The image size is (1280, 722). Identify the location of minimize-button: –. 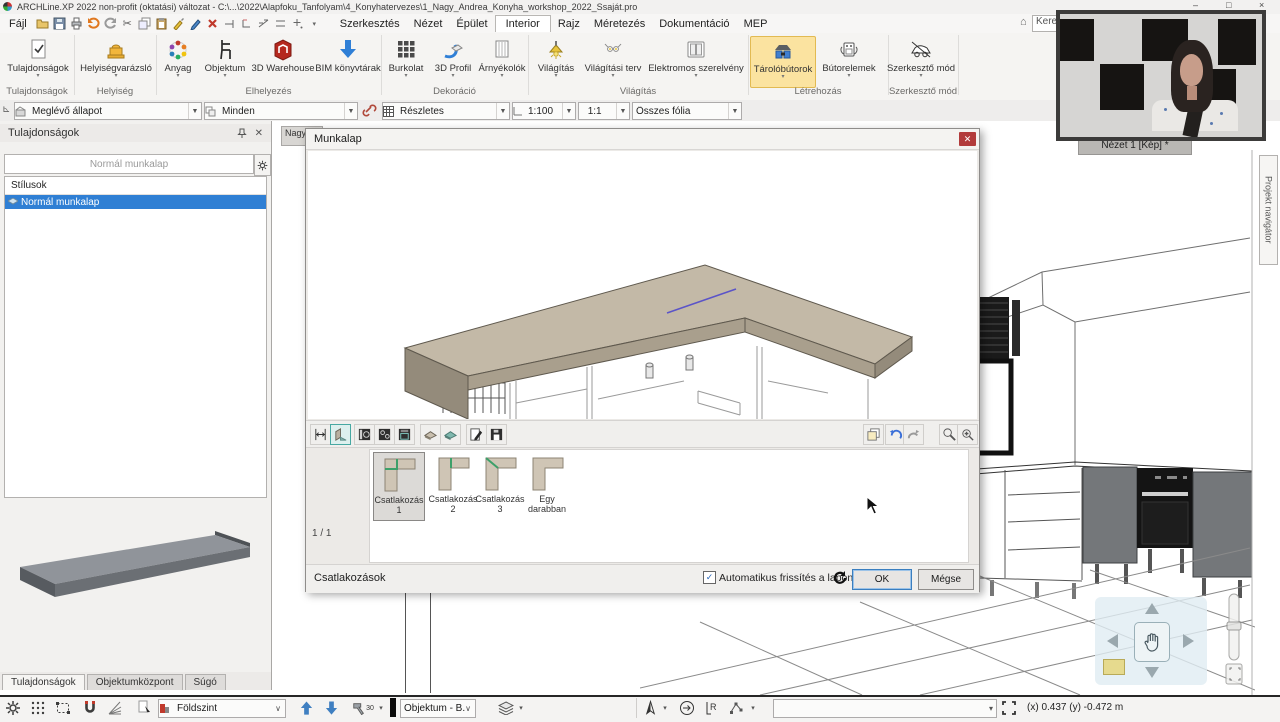
(1195, 5).